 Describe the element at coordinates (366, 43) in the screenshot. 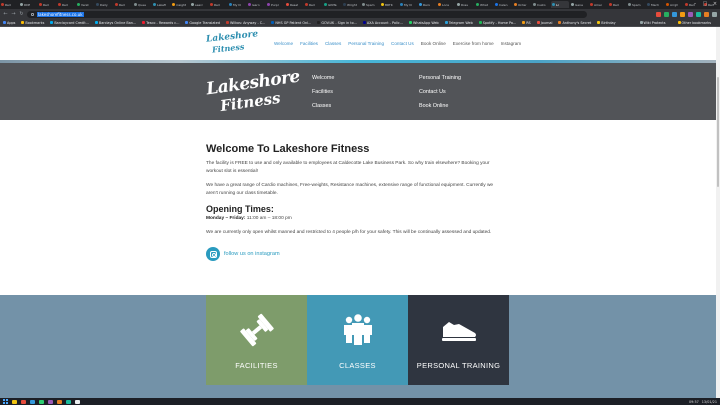

I see `nav-personal-training: Personal Training` at that location.